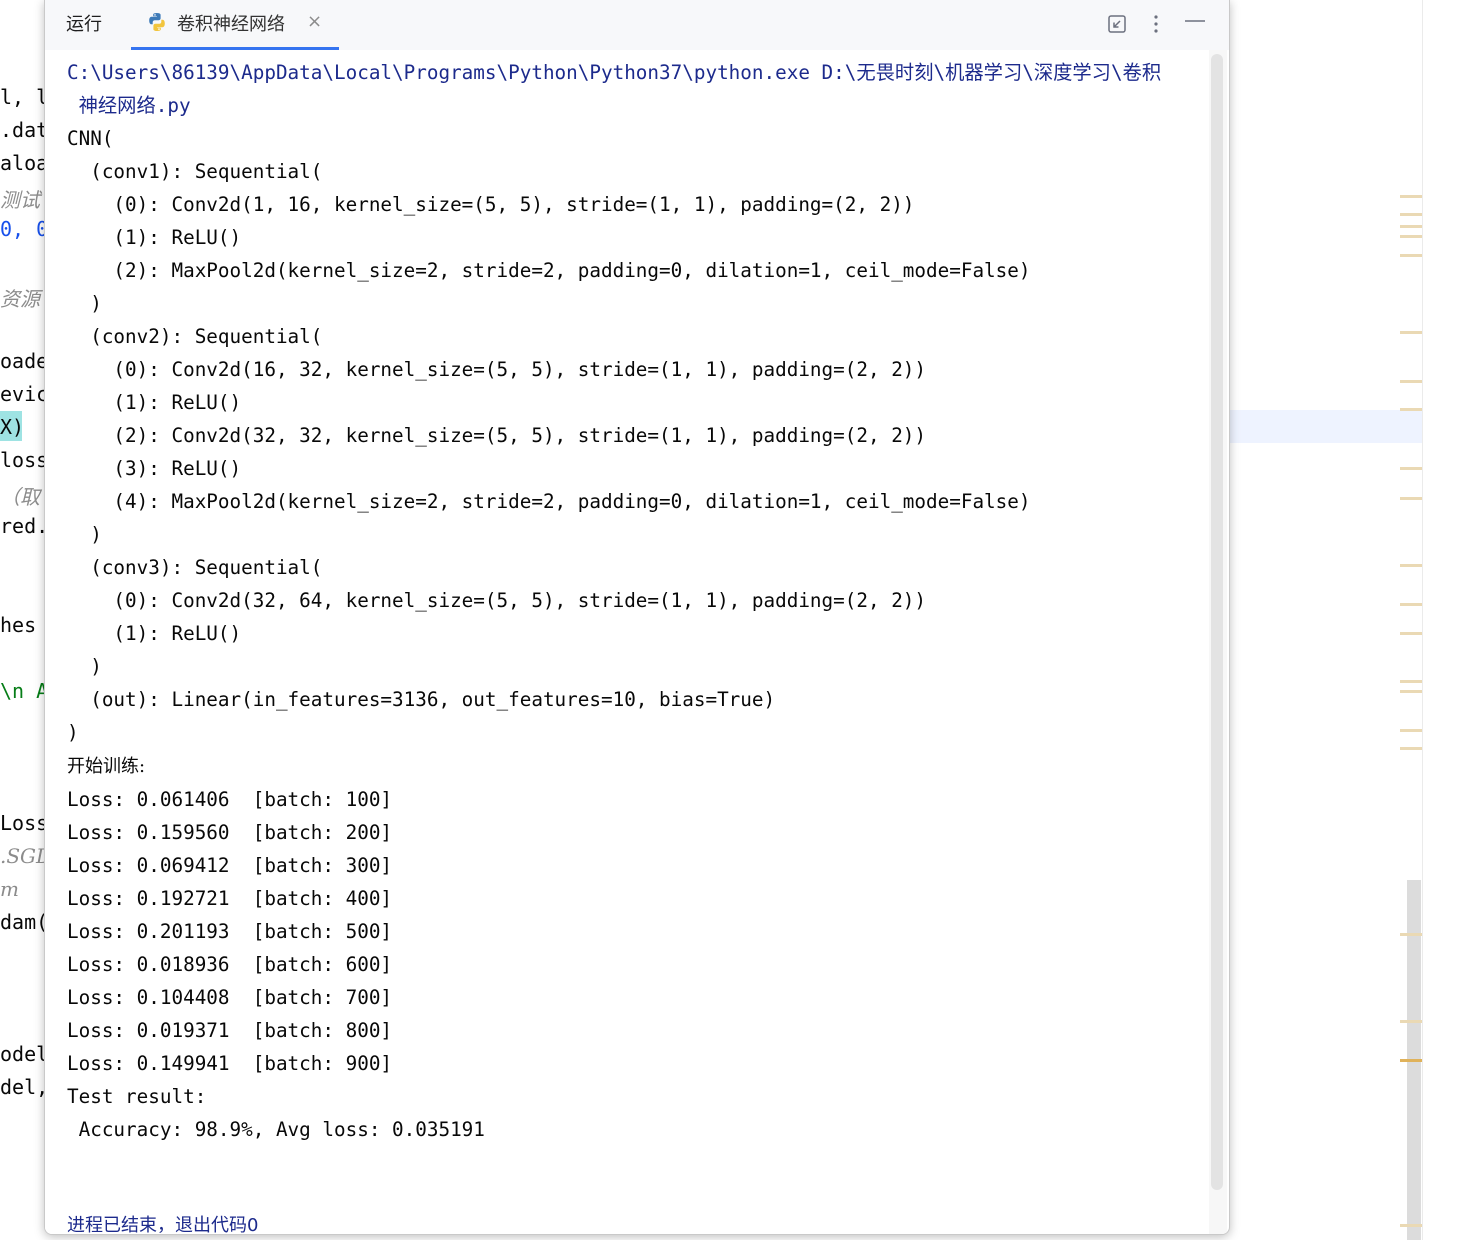 The height and width of the screenshot is (1240, 1482). What do you see at coordinates (24, 130) in the screenshot?
I see `editor-line: .dat` at bounding box center [24, 130].